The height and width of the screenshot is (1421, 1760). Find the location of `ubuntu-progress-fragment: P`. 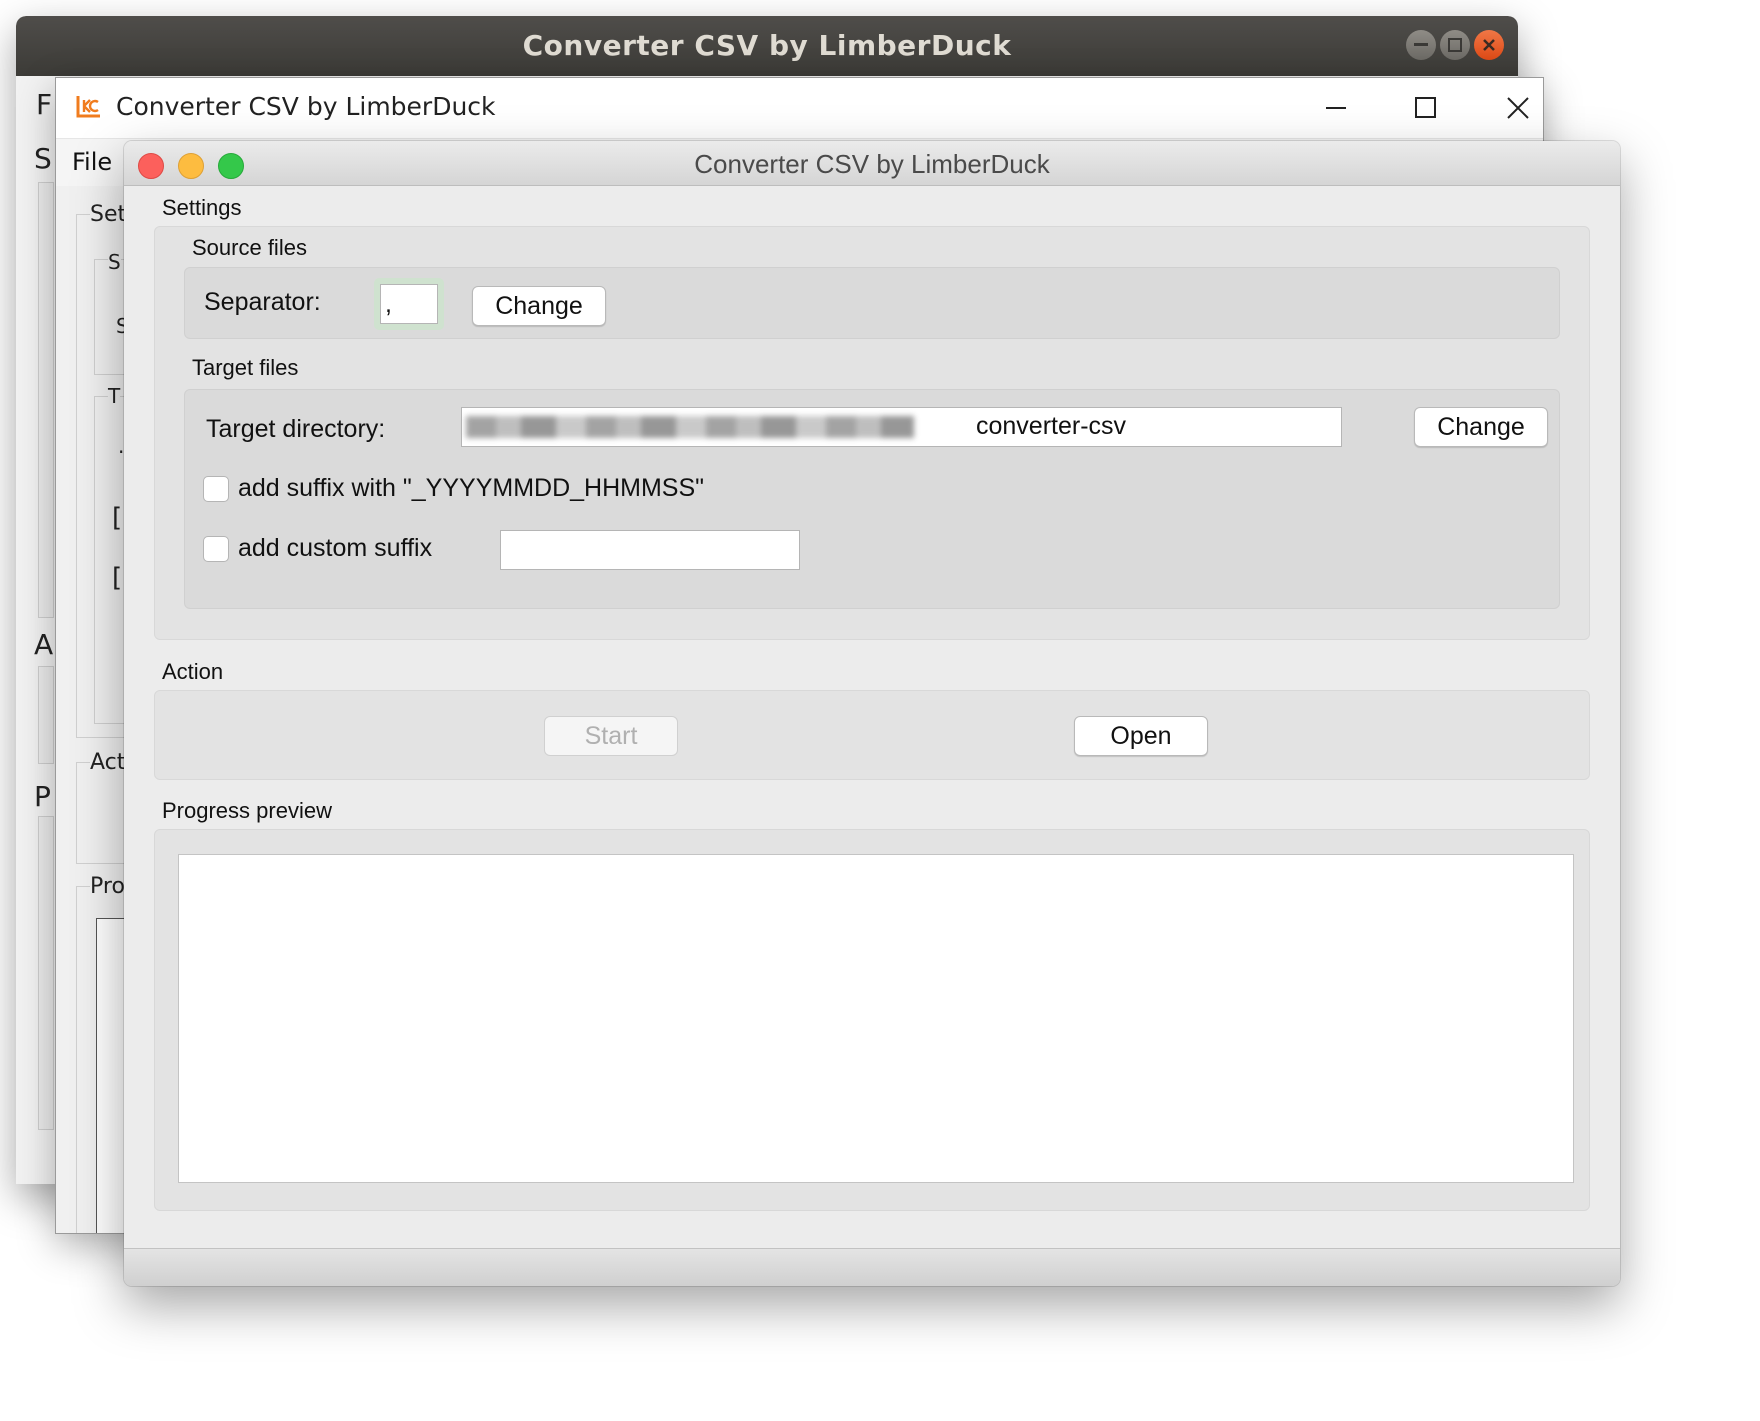

ubuntu-progress-fragment: P is located at coordinates (42, 796).